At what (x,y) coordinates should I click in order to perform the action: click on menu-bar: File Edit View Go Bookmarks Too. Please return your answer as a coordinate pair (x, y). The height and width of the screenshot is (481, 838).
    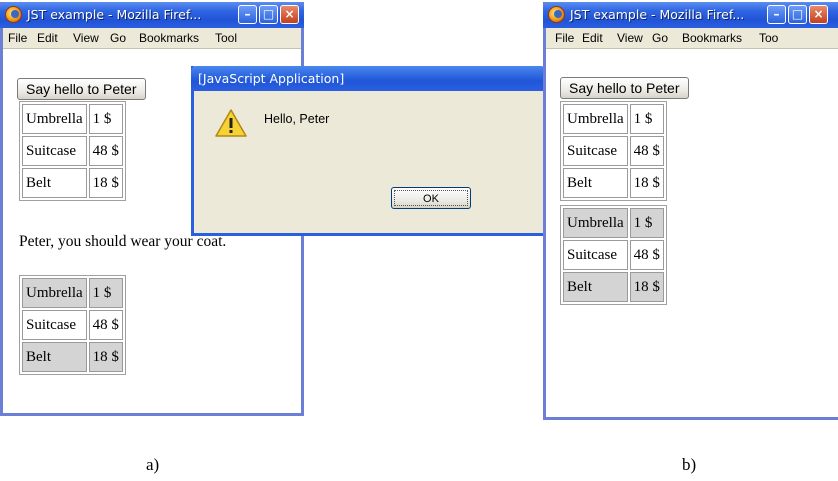
    Looking at the image, I should click on (692, 38).